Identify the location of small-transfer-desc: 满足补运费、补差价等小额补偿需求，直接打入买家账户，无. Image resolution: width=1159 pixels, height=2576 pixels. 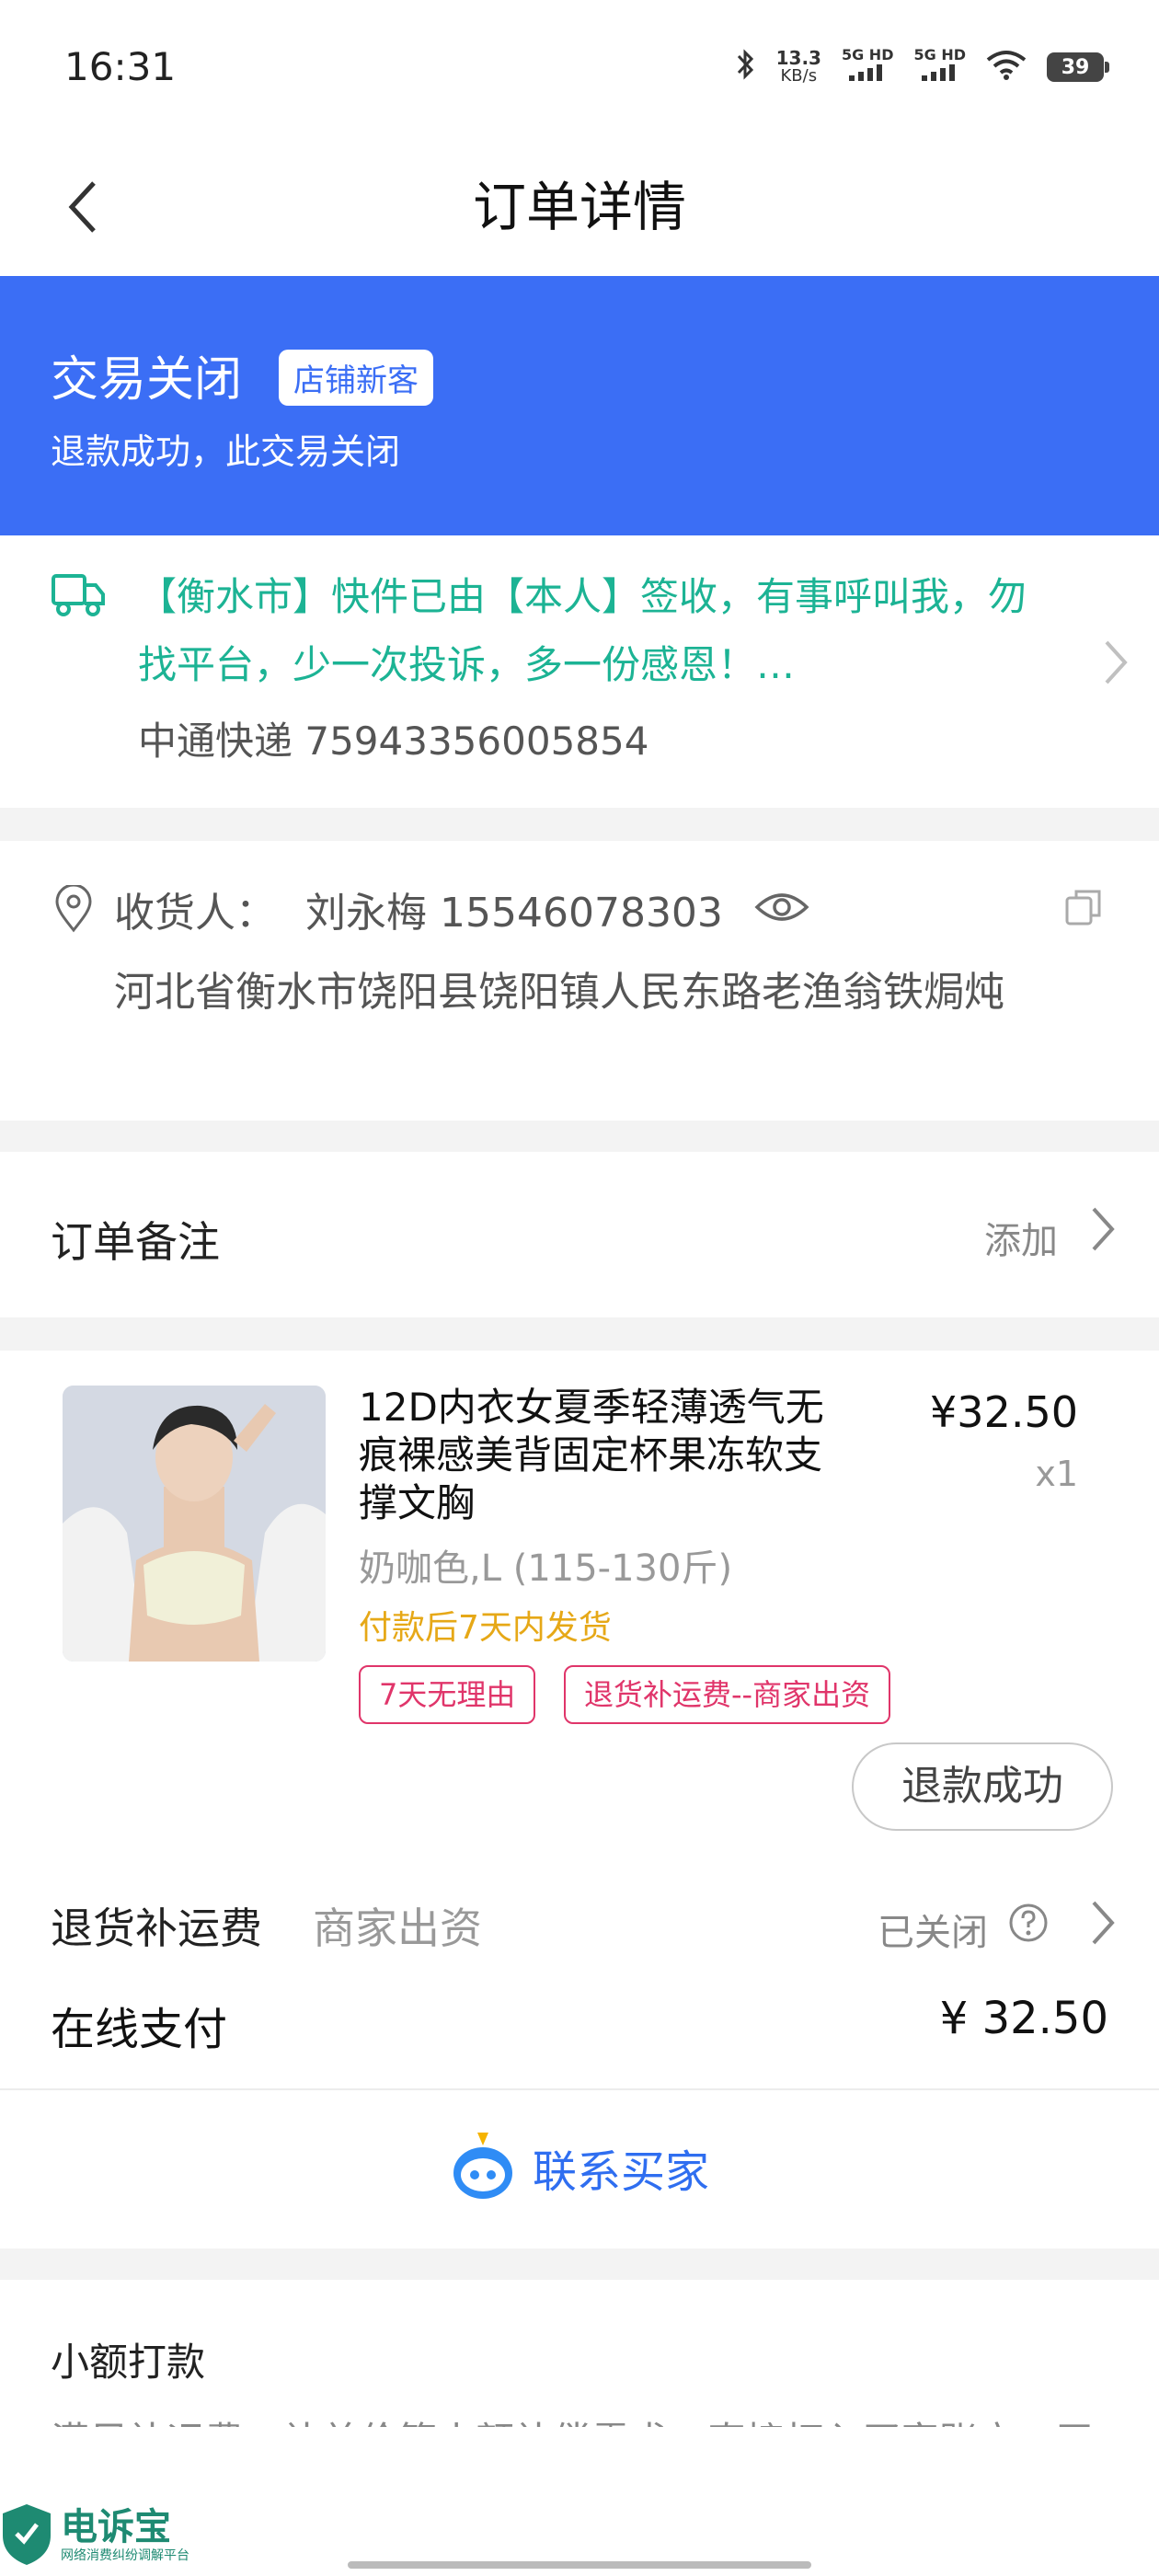
(579, 2418).